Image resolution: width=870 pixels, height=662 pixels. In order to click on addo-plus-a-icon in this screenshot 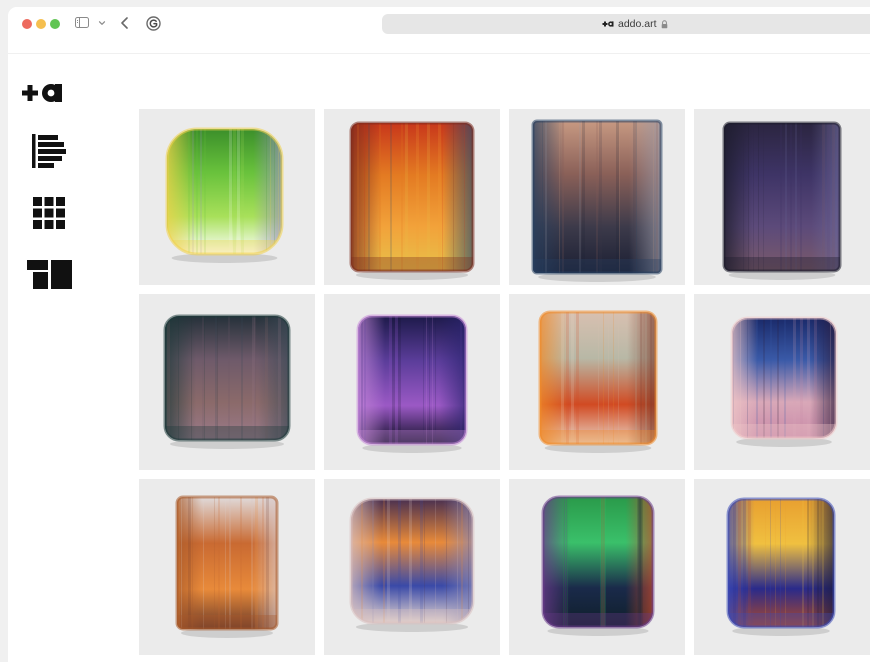, I will do `click(608, 24)`.